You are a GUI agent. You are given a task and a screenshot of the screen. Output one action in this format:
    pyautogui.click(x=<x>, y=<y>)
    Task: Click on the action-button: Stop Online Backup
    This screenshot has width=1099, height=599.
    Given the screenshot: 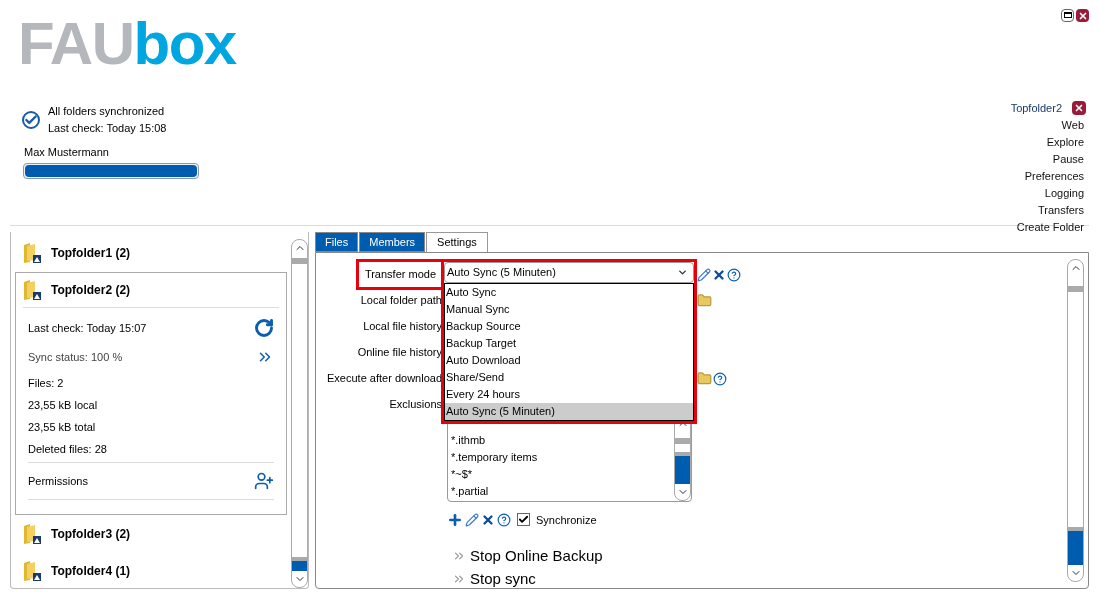 What is the action you would take?
    pyautogui.click(x=759, y=555)
    